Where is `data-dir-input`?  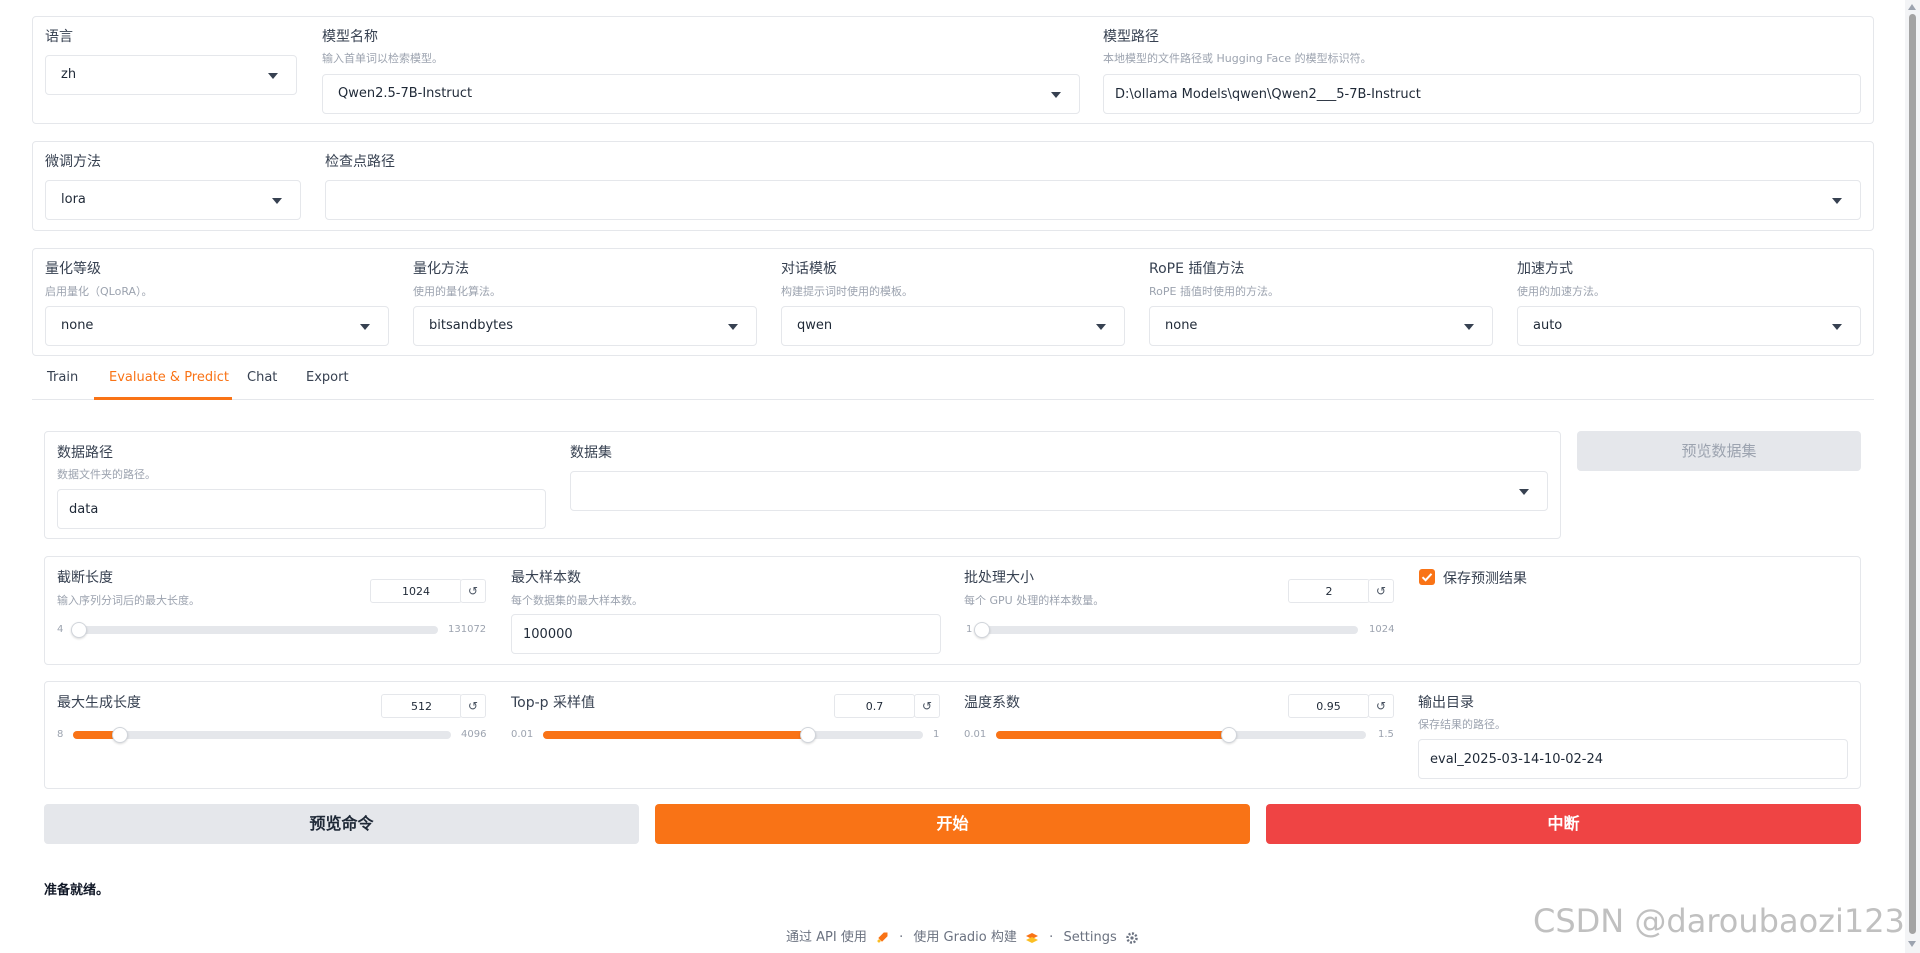 data-dir-input is located at coordinates (301, 509).